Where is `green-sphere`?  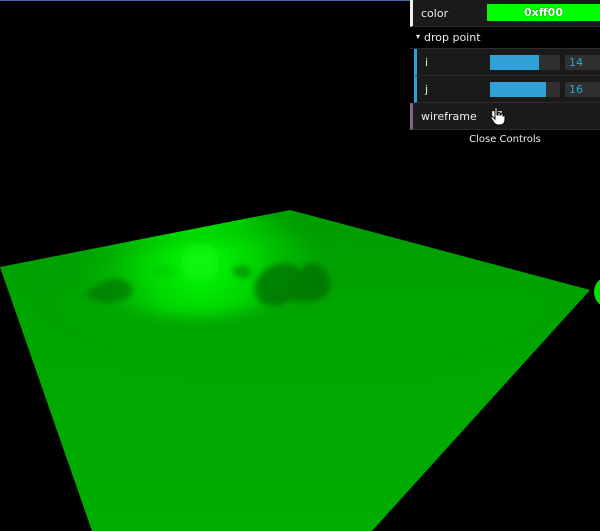 green-sphere is located at coordinates (597, 292).